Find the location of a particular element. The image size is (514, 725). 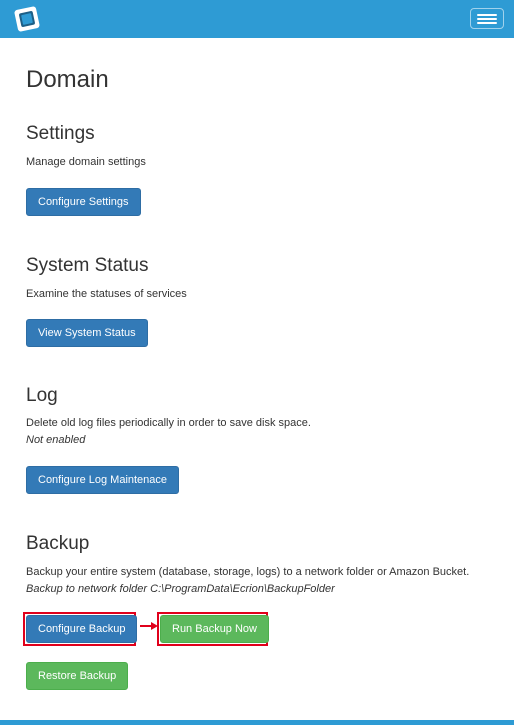

configure-log-maintenance-button: Configure Log Maintenace is located at coordinates (103, 480).